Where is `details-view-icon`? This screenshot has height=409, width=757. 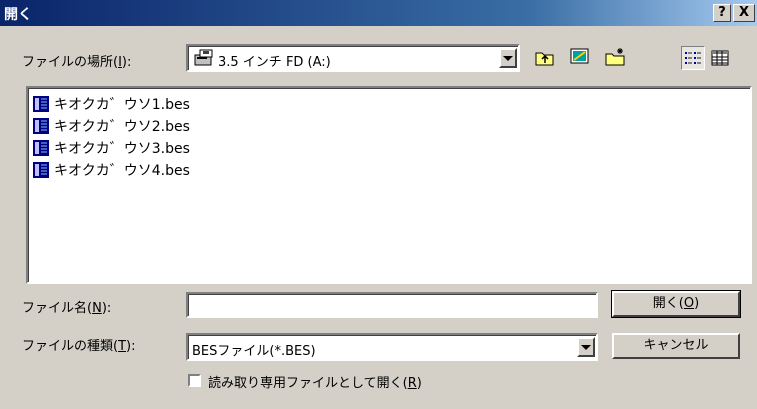
details-view-icon is located at coordinates (720, 58).